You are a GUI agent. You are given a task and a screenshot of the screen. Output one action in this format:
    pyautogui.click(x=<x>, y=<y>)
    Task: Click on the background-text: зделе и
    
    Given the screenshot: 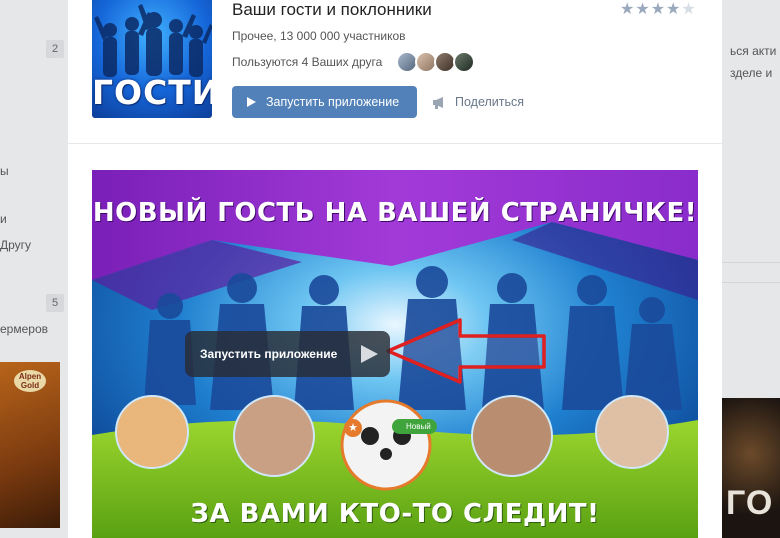 What is the action you would take?
    pyautogui.click(x=751, y=73)
    